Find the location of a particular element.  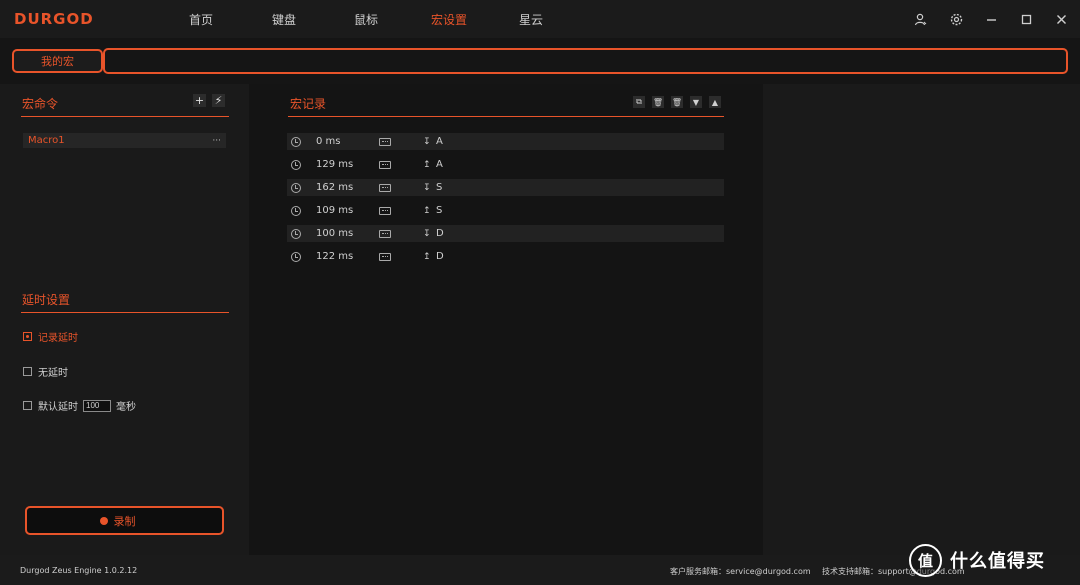

watermark: 值 什么值得买 is located at coordinates (994, 560).